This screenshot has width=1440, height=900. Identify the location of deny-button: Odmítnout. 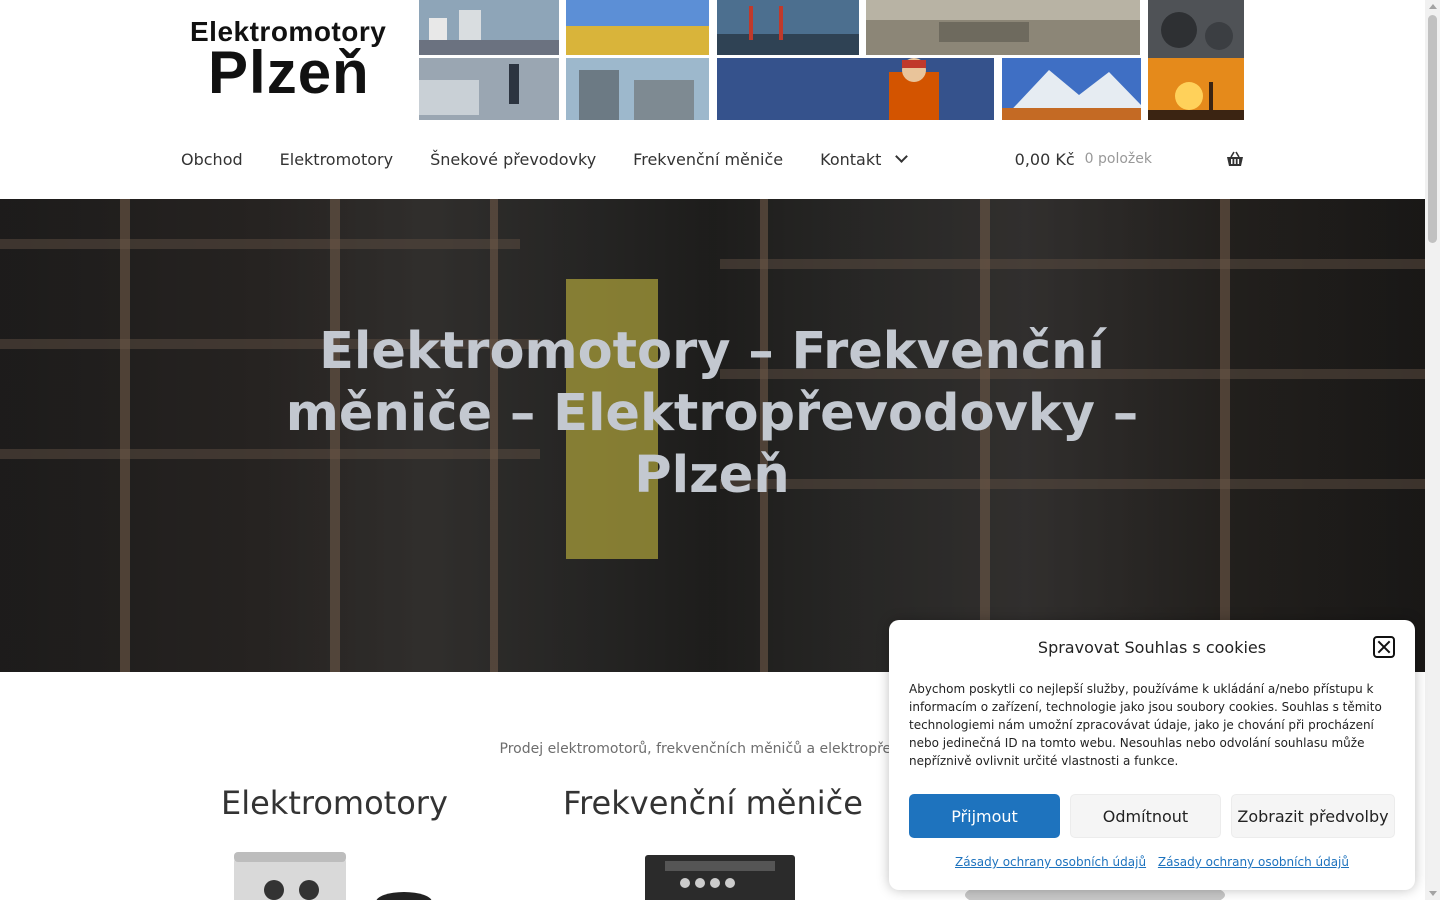
(1145, 816).